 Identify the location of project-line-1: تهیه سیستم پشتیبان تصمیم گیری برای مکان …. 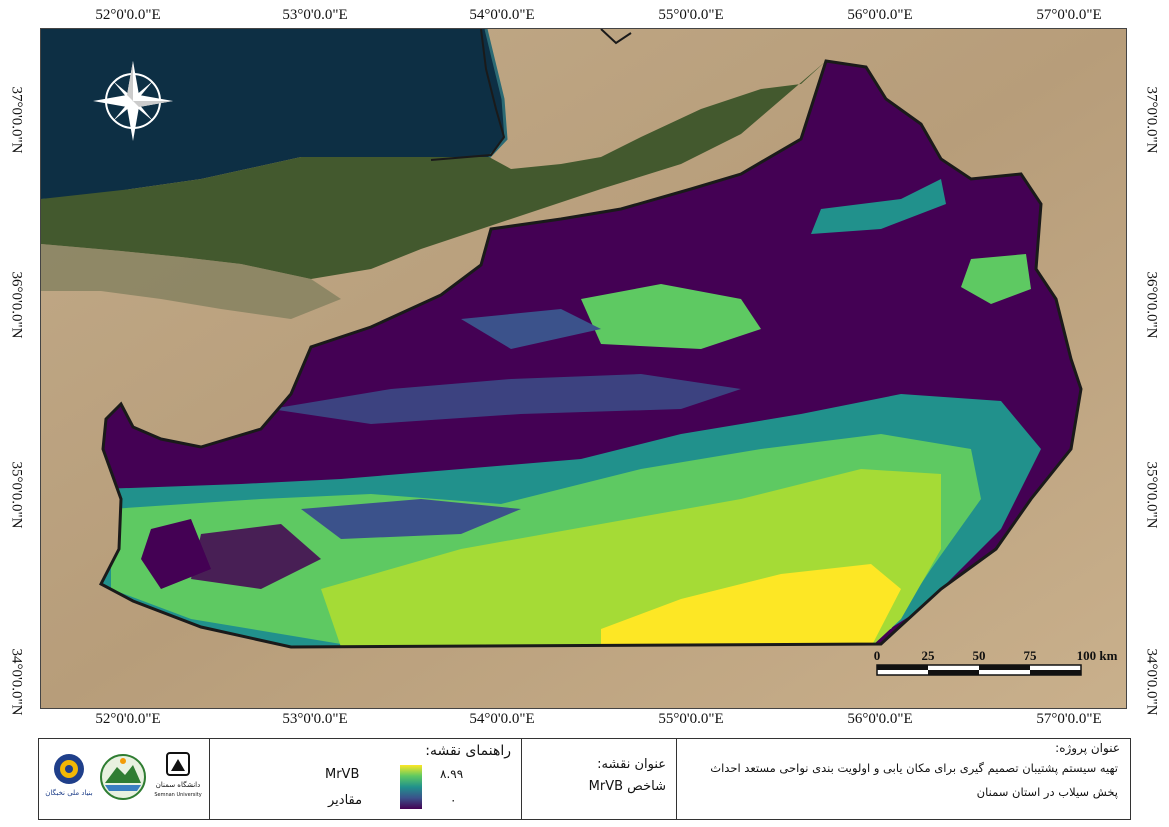
(914, 768).